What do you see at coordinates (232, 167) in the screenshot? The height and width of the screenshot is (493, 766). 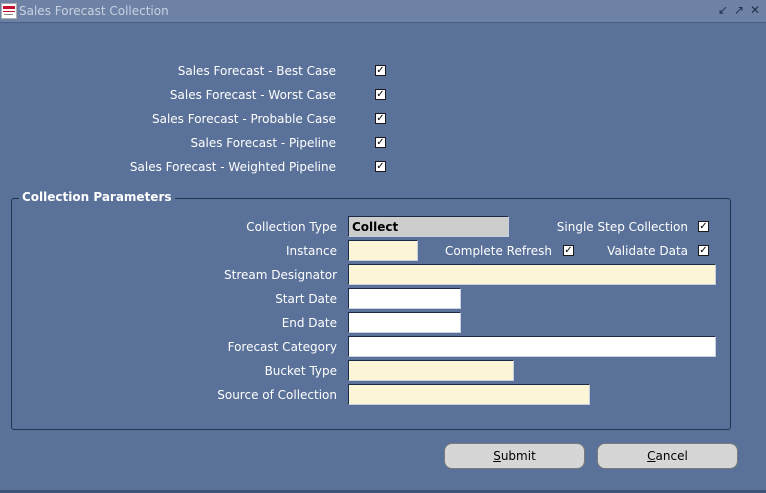 I see `forecast-weighted-pipeline-label: Sales Forecast - Weighted Pipeline` at bounding box center [232, 167].